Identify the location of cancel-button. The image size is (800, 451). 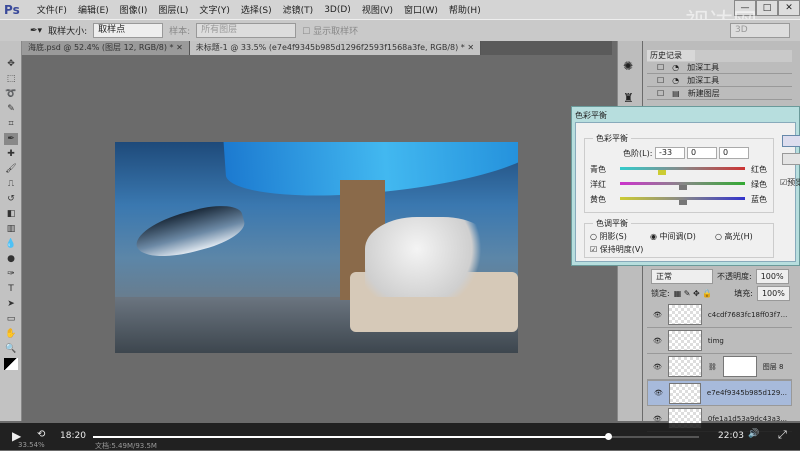
(791, 159).